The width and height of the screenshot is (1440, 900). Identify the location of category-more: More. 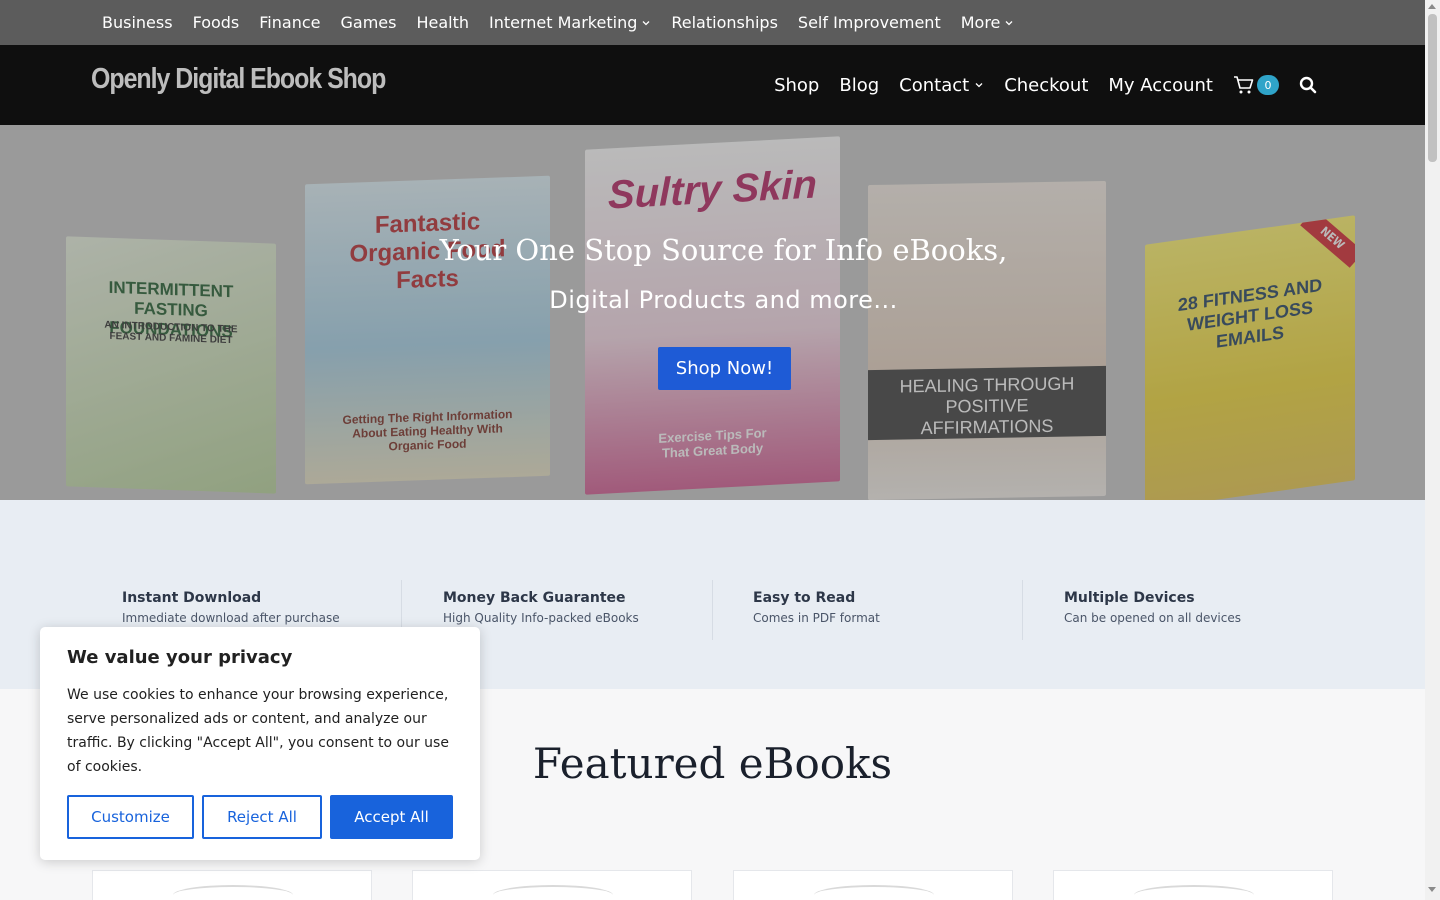
(988, 22).